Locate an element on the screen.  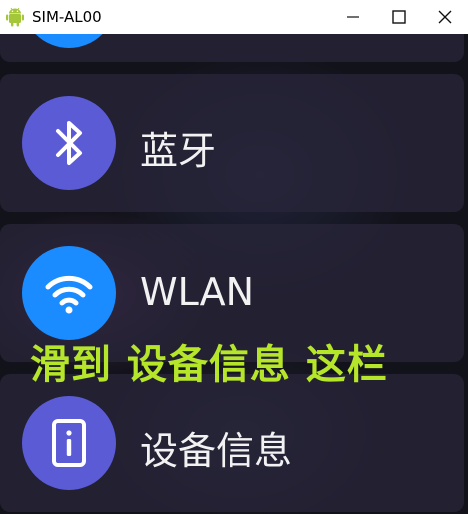
device-info-icon is located at coordinates (69, 443).